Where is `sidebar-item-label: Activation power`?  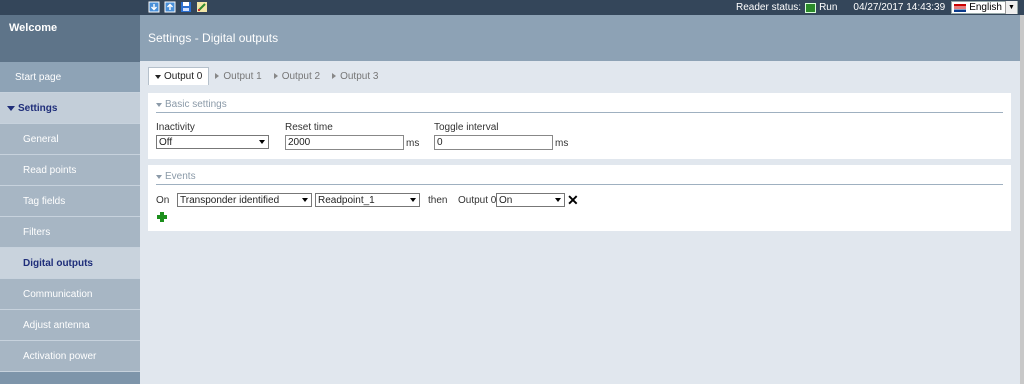
sidebar-item-label: Activation power is located at coordinates (60, 356).